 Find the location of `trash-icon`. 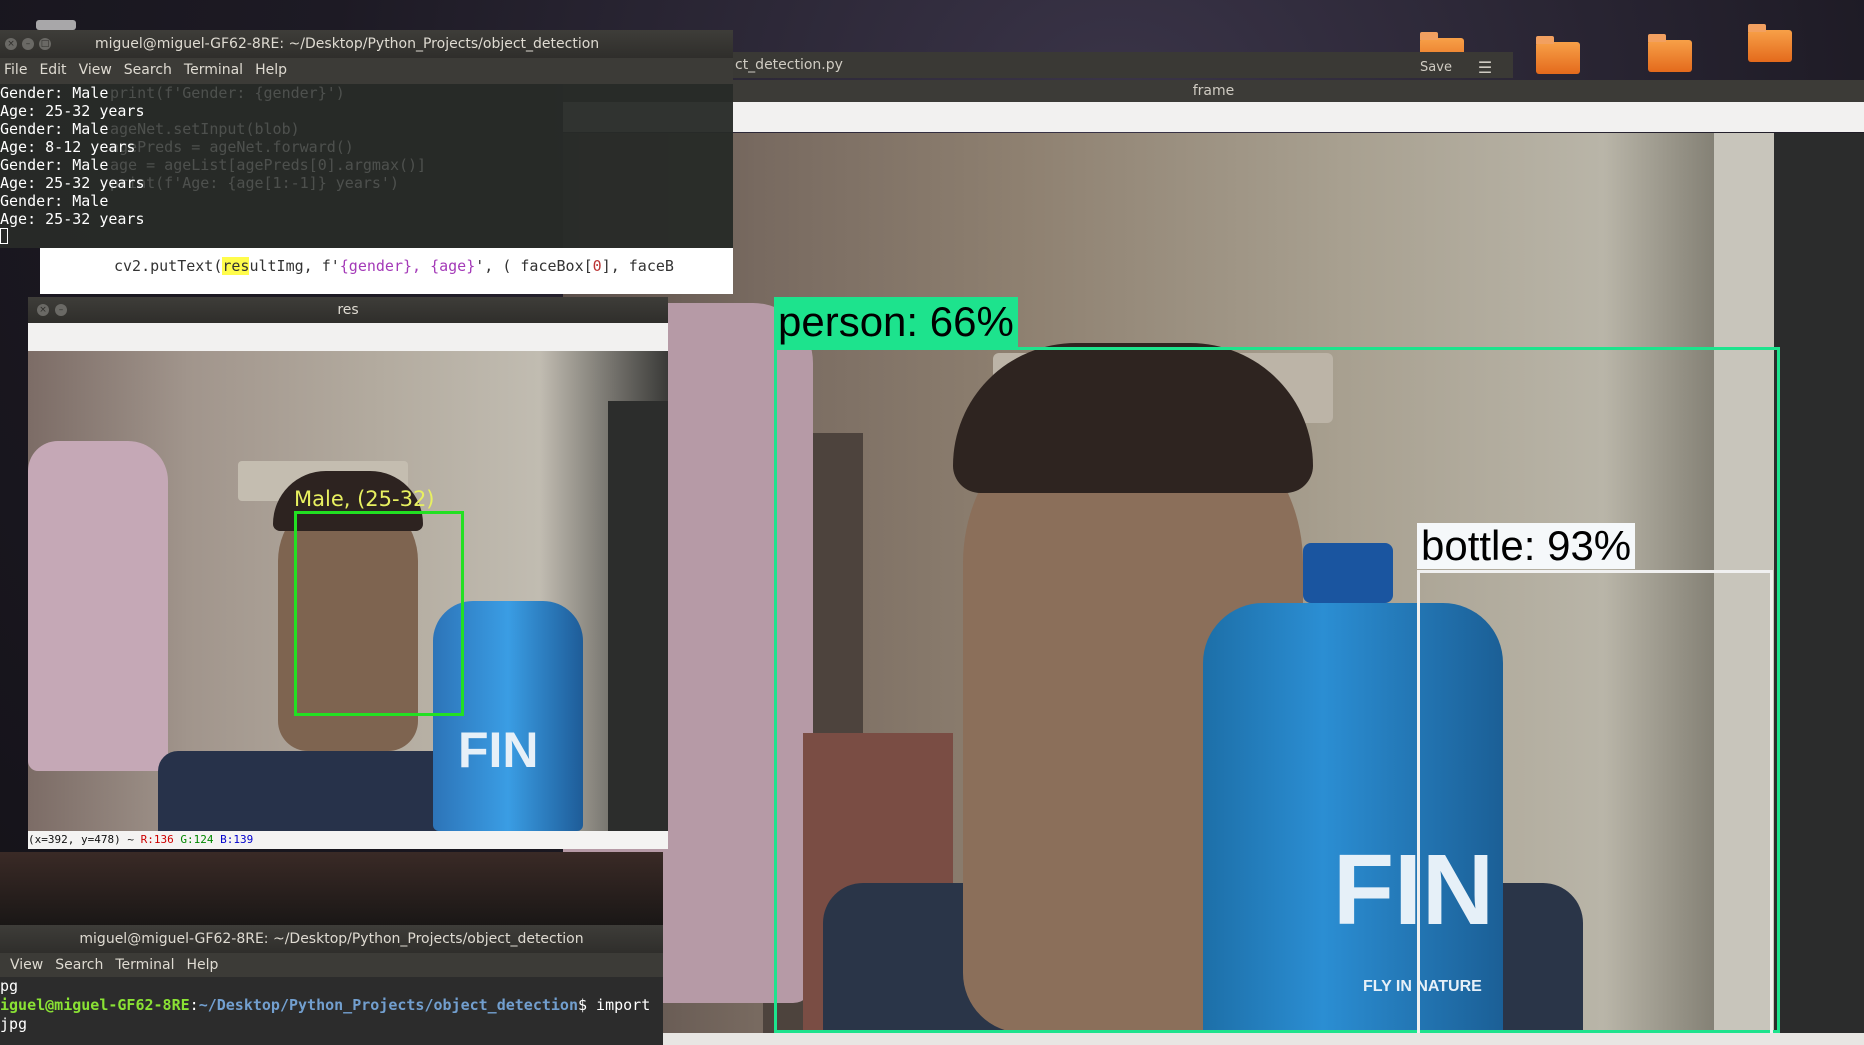

trash-icon is located at coordinates (56, 25).